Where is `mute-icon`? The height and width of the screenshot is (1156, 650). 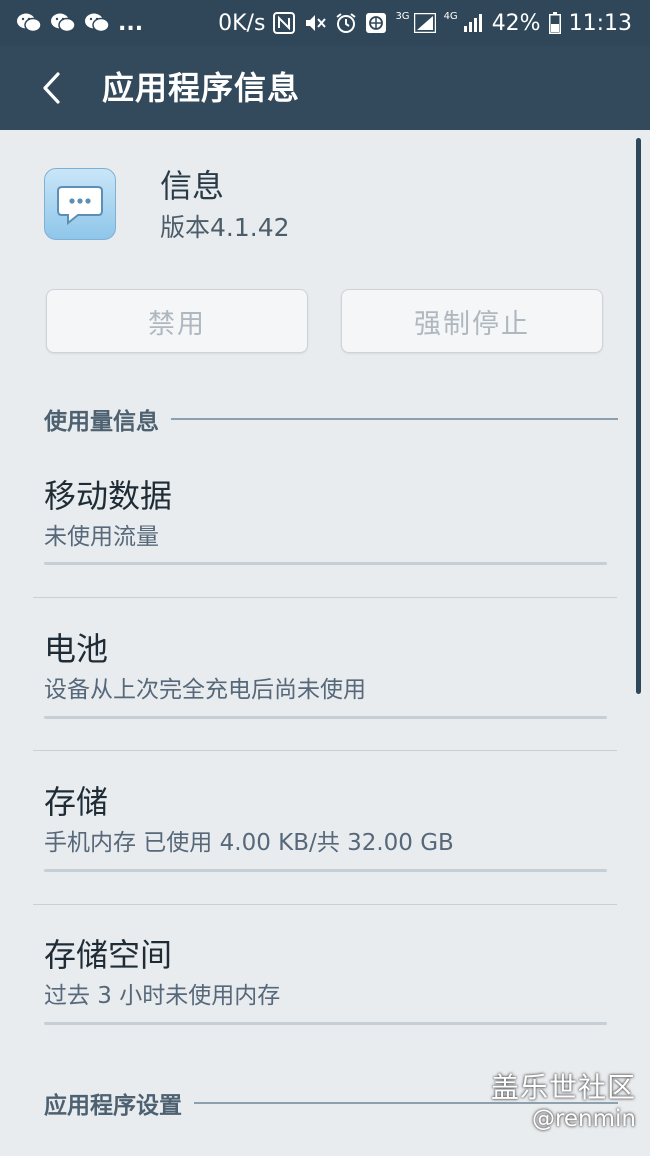 mute-icon is located at coordinates (316, 23).